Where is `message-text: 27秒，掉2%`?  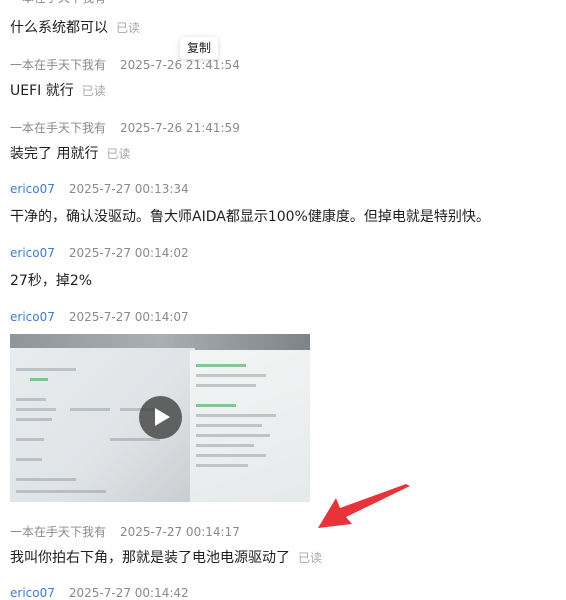
message-text: 27秒，掉2% is located at coordinates (51, 280).